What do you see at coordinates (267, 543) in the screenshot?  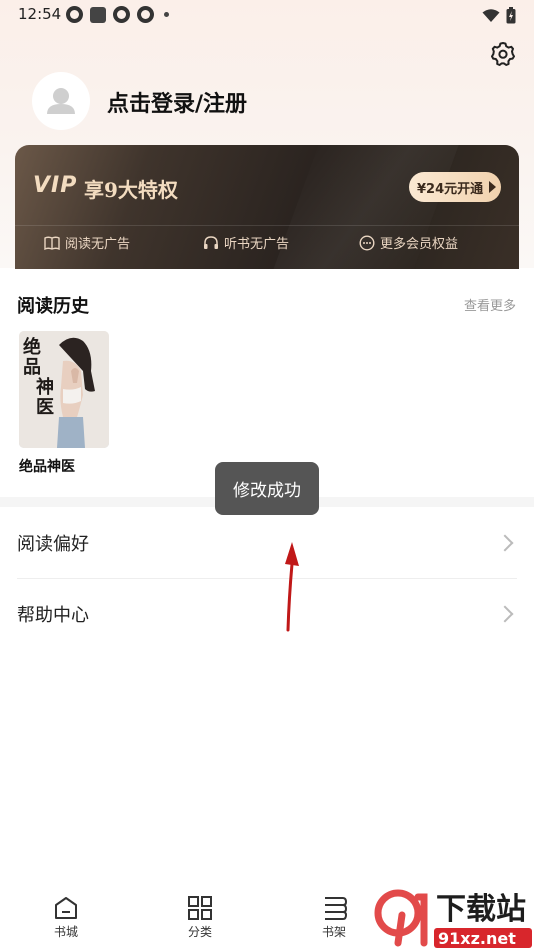 I see `menu-reading-preferences: 阅读偏好` at bounding box center [267, 543].